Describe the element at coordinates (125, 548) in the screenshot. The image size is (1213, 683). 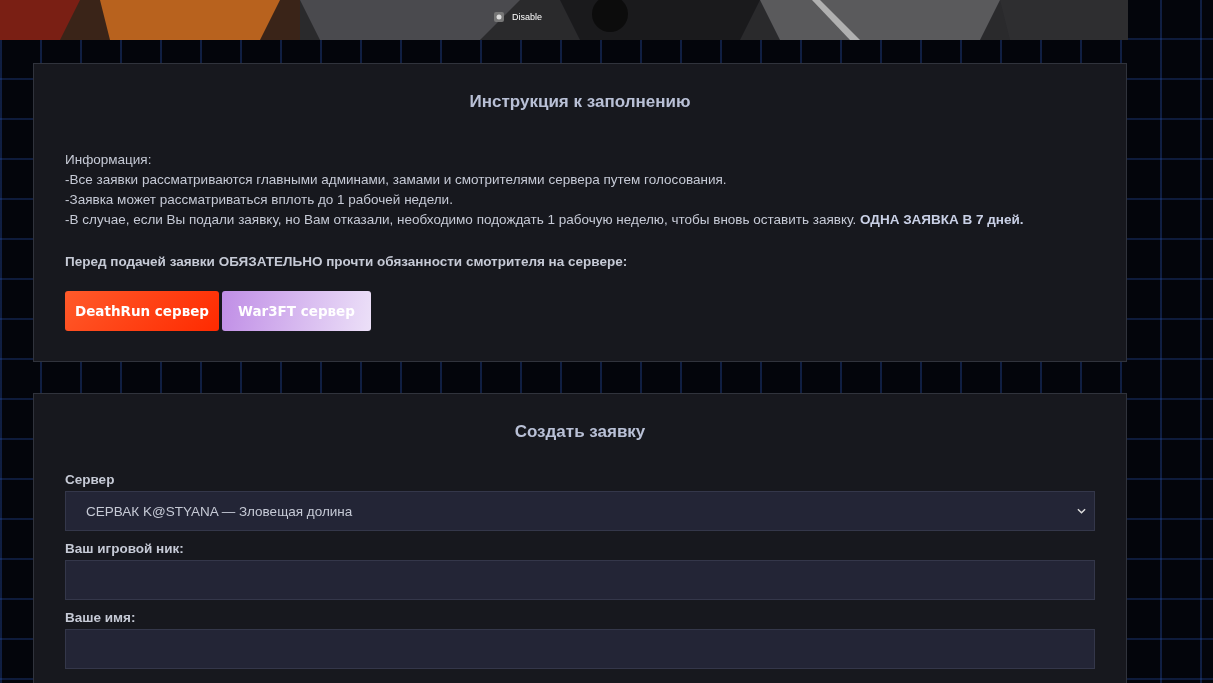
I see `field-label: Ваш игровой ник:` at that location.